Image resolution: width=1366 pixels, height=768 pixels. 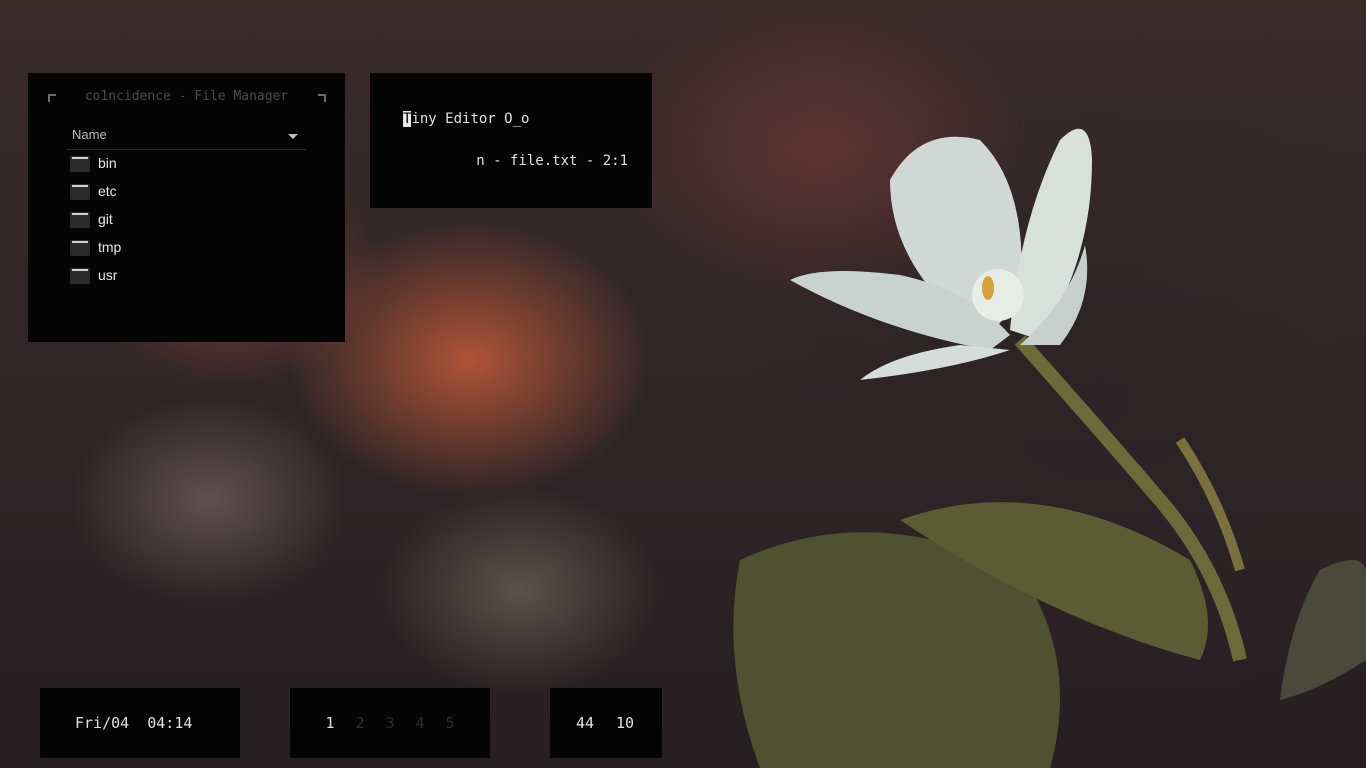 I want to click on folder-item-bin: bin, so click(x=188, y=168).